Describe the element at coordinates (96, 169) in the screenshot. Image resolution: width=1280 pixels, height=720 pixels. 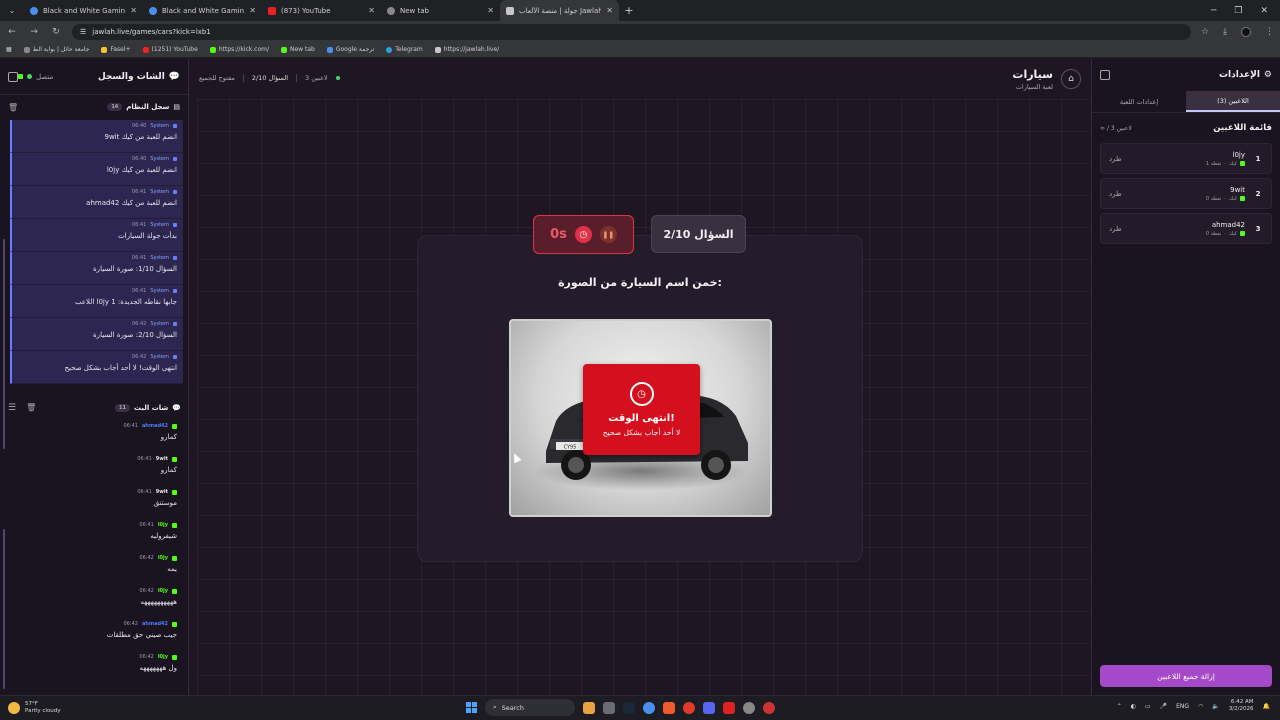
I see `log-item: 06:40 System l0jy انضم للعبة من كيك` at that location.